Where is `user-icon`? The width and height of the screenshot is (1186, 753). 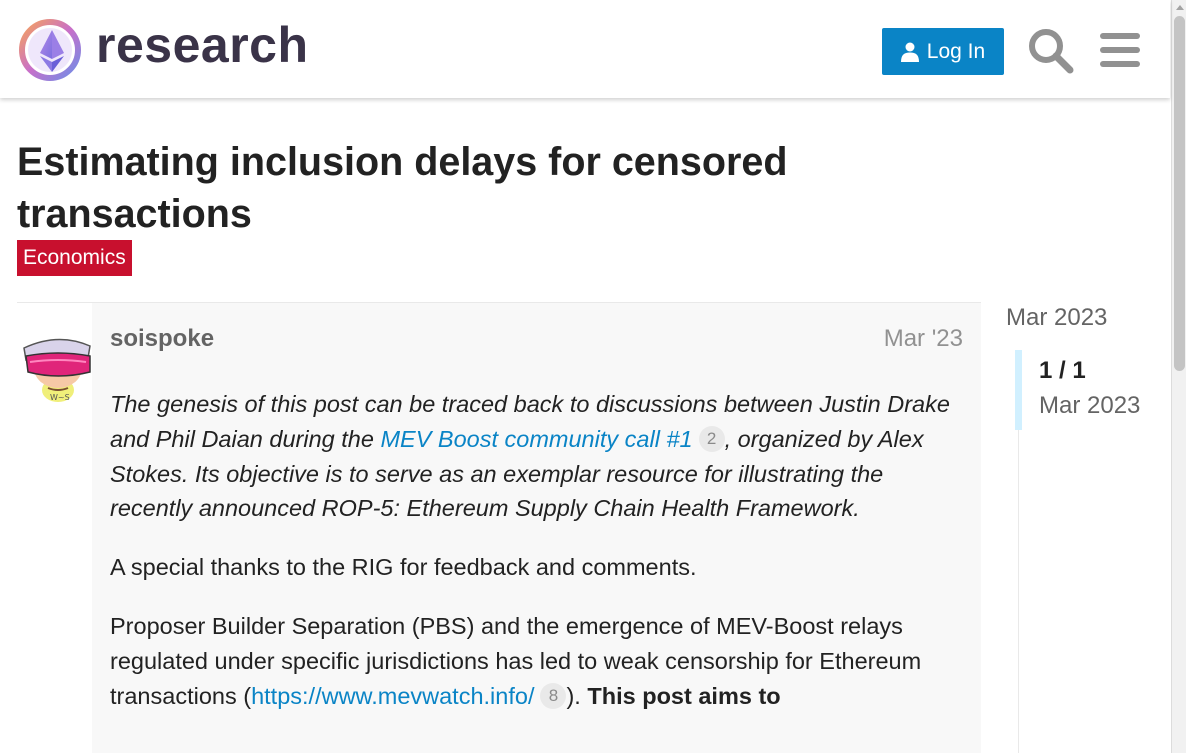 user-icon is located at coordinates (909, 52).